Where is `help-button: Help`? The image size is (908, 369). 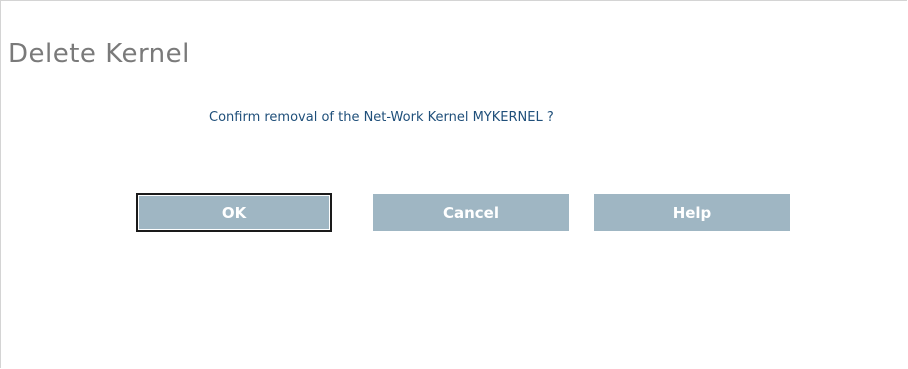
help-button: Help is located at coordinates (692, 212).